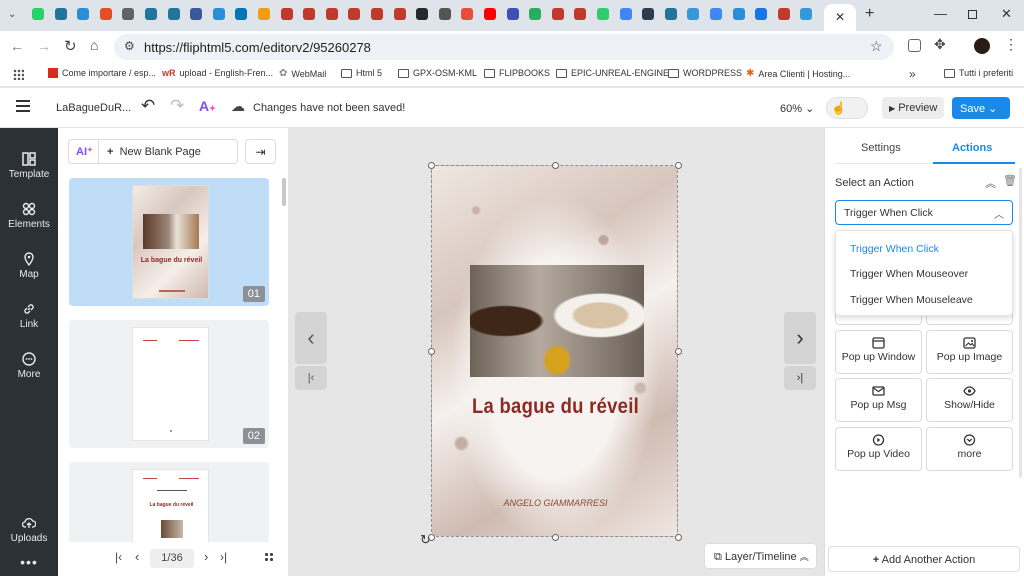  I want to click on page-thumb-2: 02, so click(169, 384).